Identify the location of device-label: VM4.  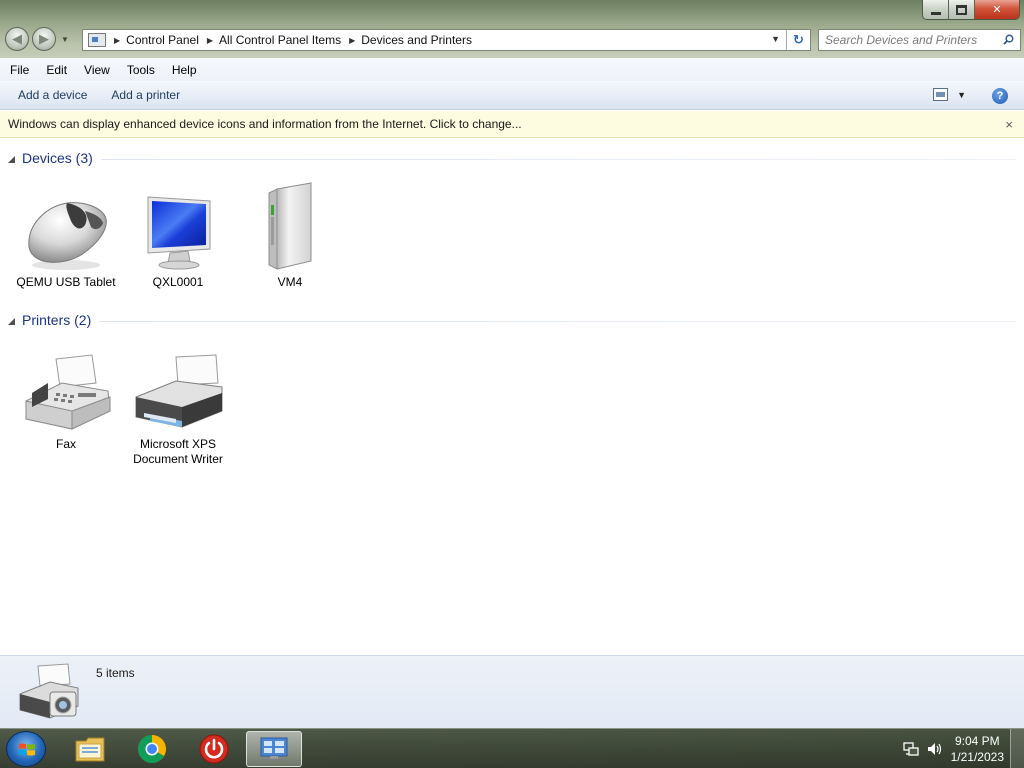
(290, 282).